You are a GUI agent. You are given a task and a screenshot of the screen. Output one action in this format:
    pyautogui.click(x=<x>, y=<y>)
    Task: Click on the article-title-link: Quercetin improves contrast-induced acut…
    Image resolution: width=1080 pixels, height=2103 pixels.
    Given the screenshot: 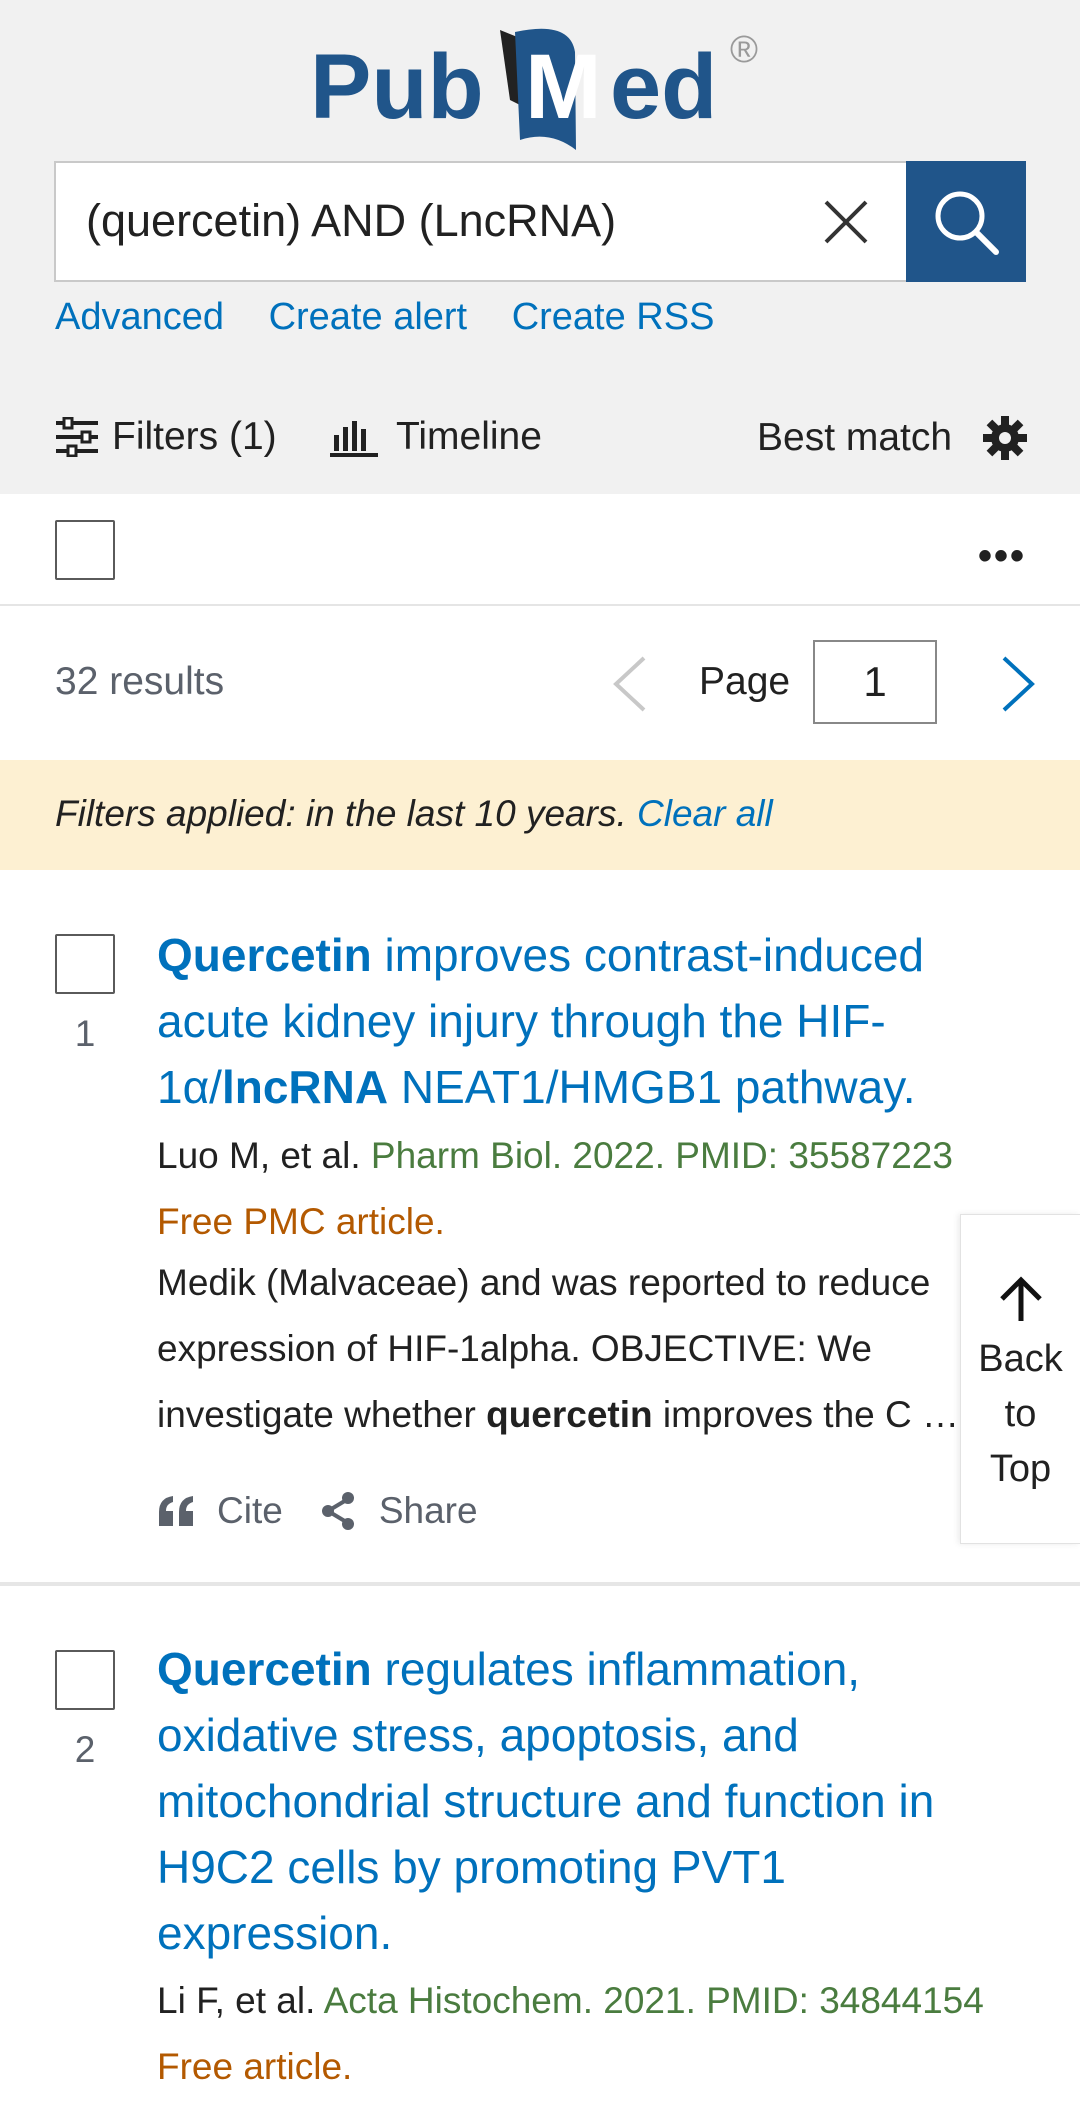 What is the action you would take?
    pyautogui.click(x=592, y=1021)
    